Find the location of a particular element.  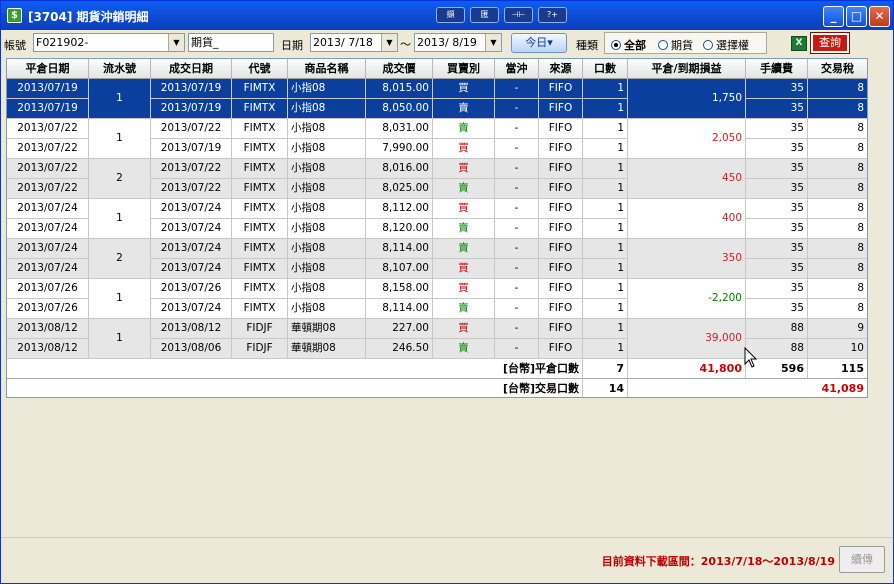

maximize-button: □ is located at coordinates (856, 16).